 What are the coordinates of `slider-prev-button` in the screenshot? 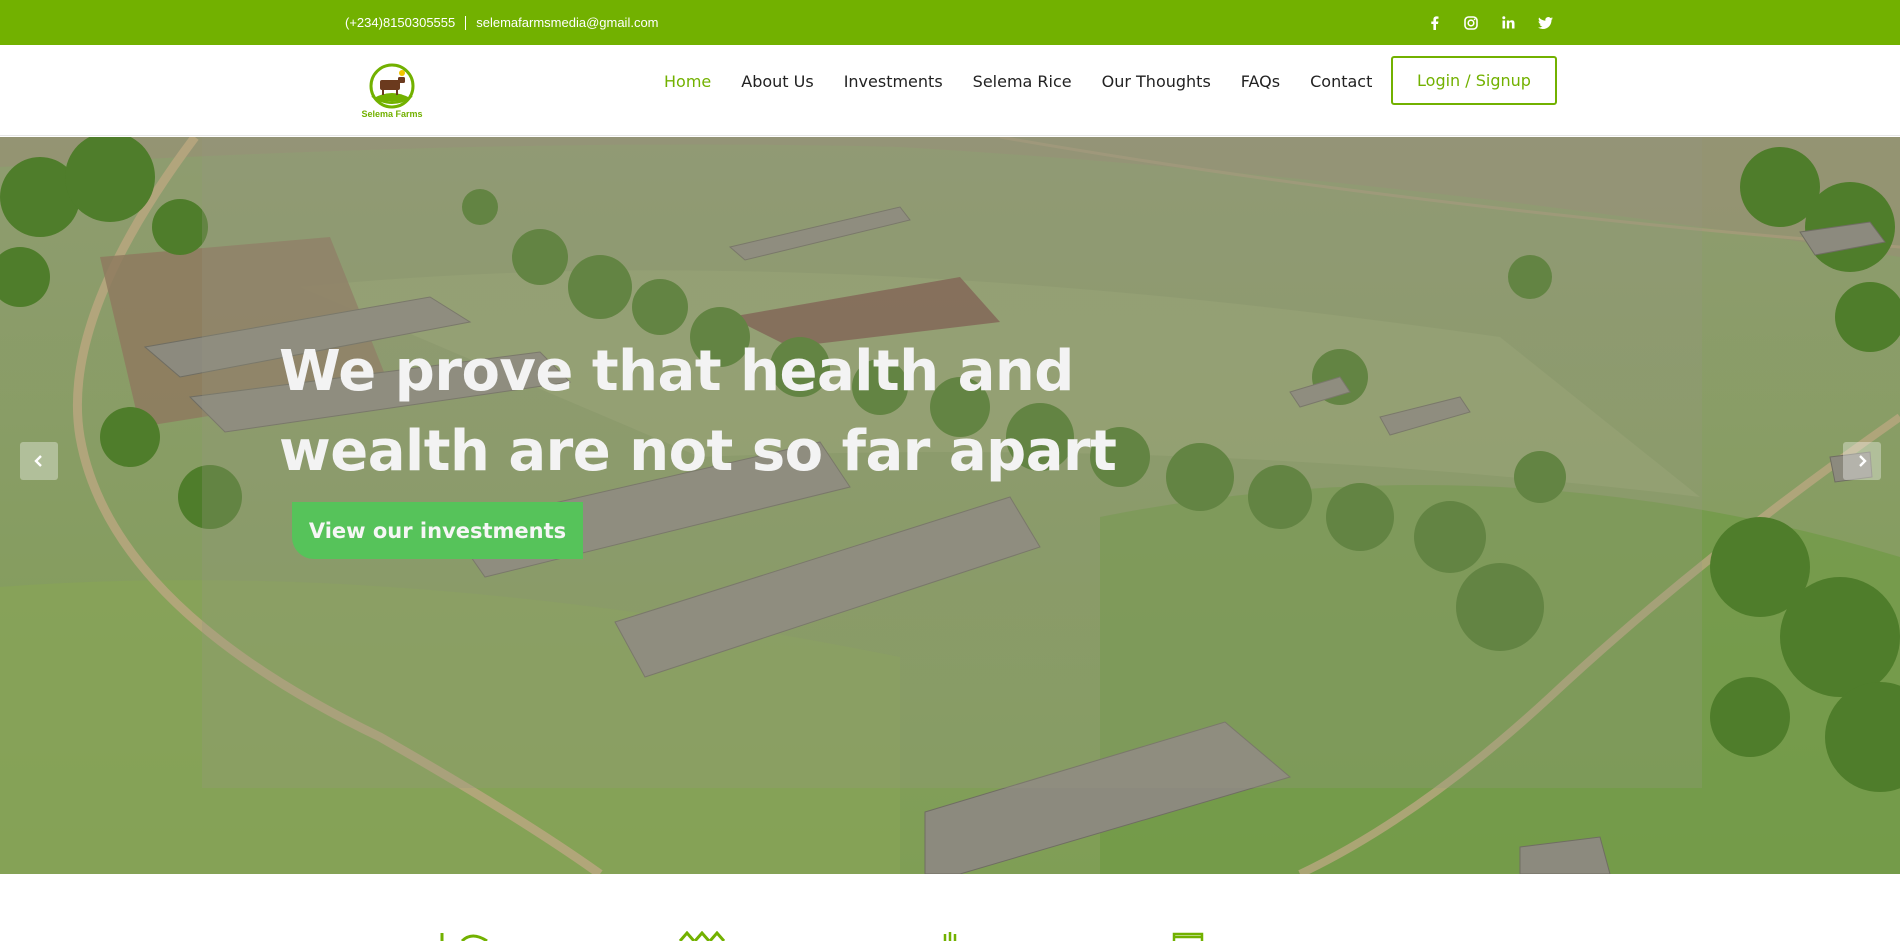 It's located at (39, 461).